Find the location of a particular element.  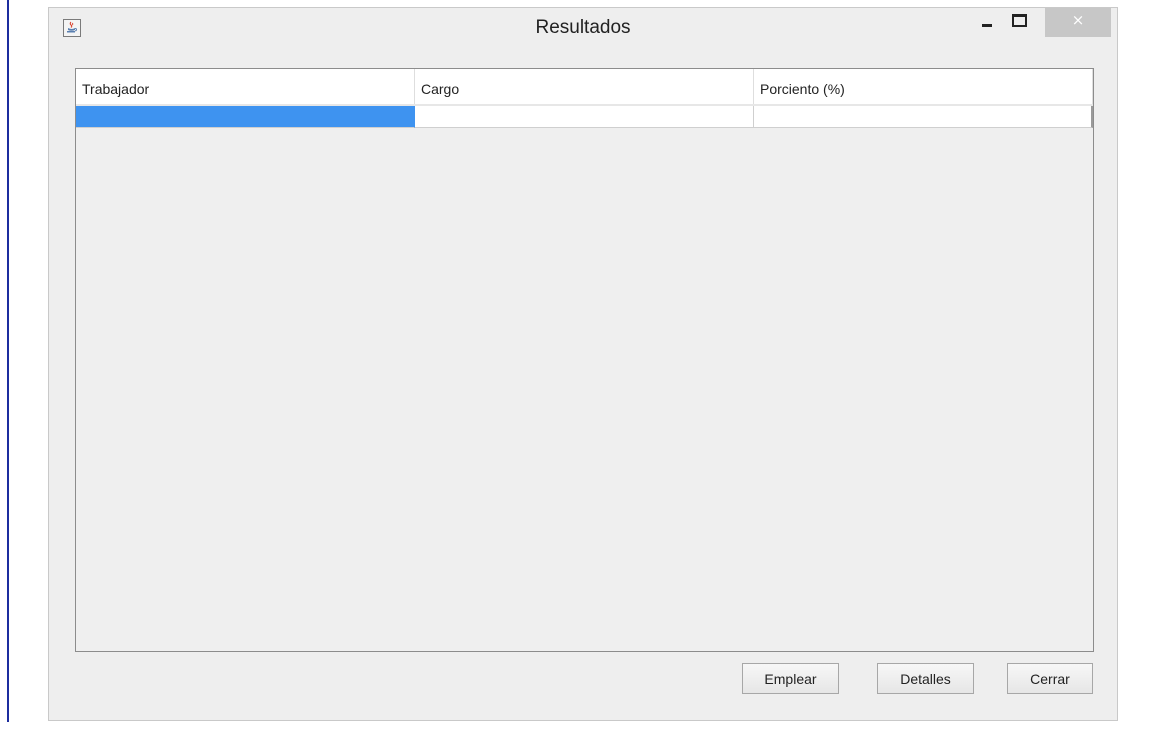

table-header: Trabajador Cargo Porciento (%) is located at coordinates (584, 87).